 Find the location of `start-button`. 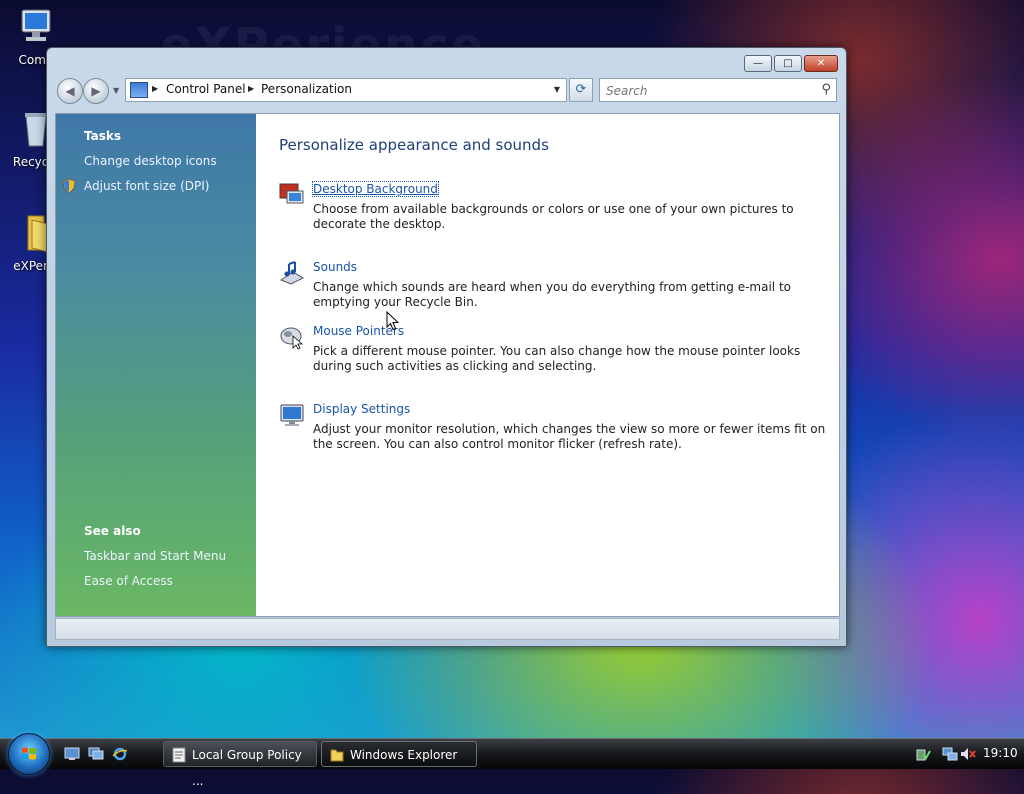

start-button is located at coordinates (29, 754).